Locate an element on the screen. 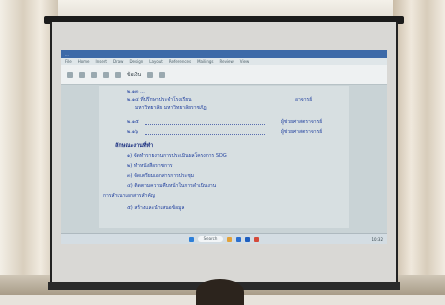 The height and width of the screenshot is (305, 445). word-icon is located at coordinates (248, 239).